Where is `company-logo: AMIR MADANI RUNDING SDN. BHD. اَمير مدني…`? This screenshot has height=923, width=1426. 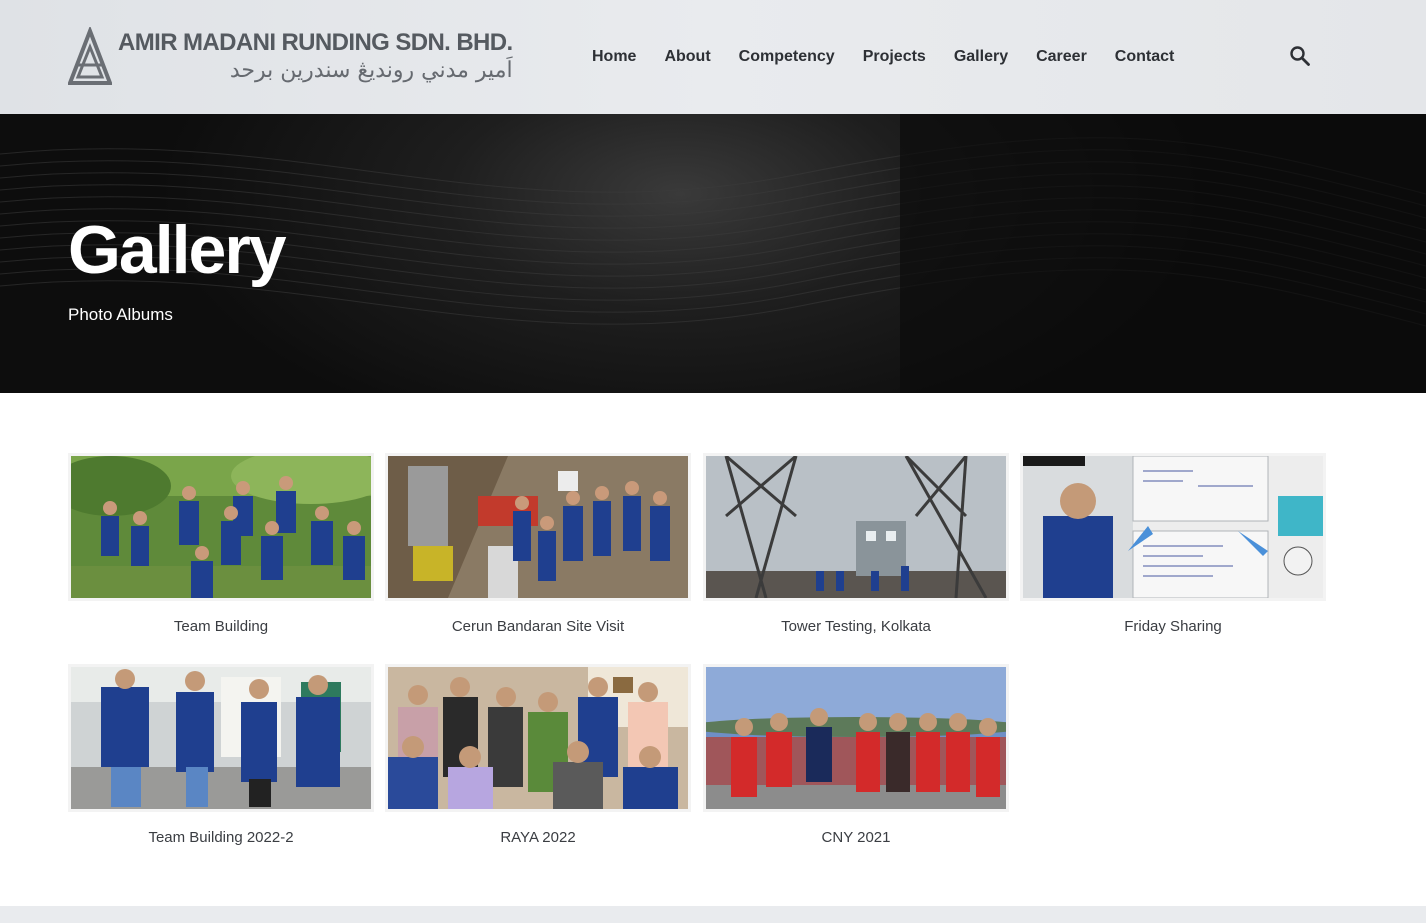 company-logo: AMIR MADANI RUNDING SDN. BHD. اَمير مدني… is located at coordinates (293, 57).